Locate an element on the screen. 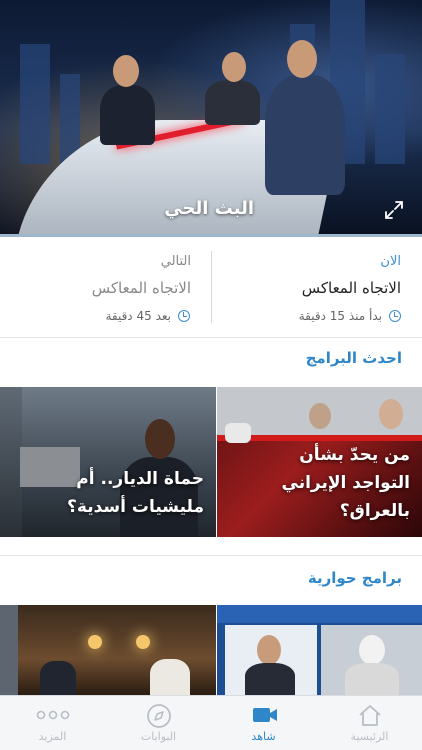  program-card-caption: حماة الديار.. أم مليشيات أسدية؟ is located at coordinates (135, 493).